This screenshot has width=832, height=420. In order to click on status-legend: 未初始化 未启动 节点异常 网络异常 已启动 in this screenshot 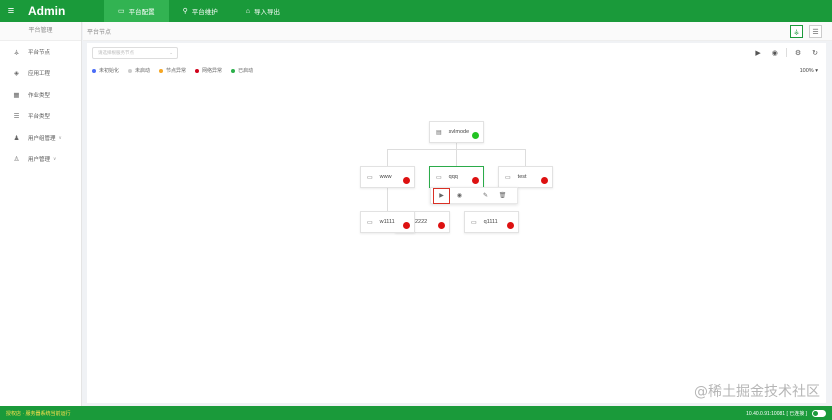, I will do `click(172, 70)`.